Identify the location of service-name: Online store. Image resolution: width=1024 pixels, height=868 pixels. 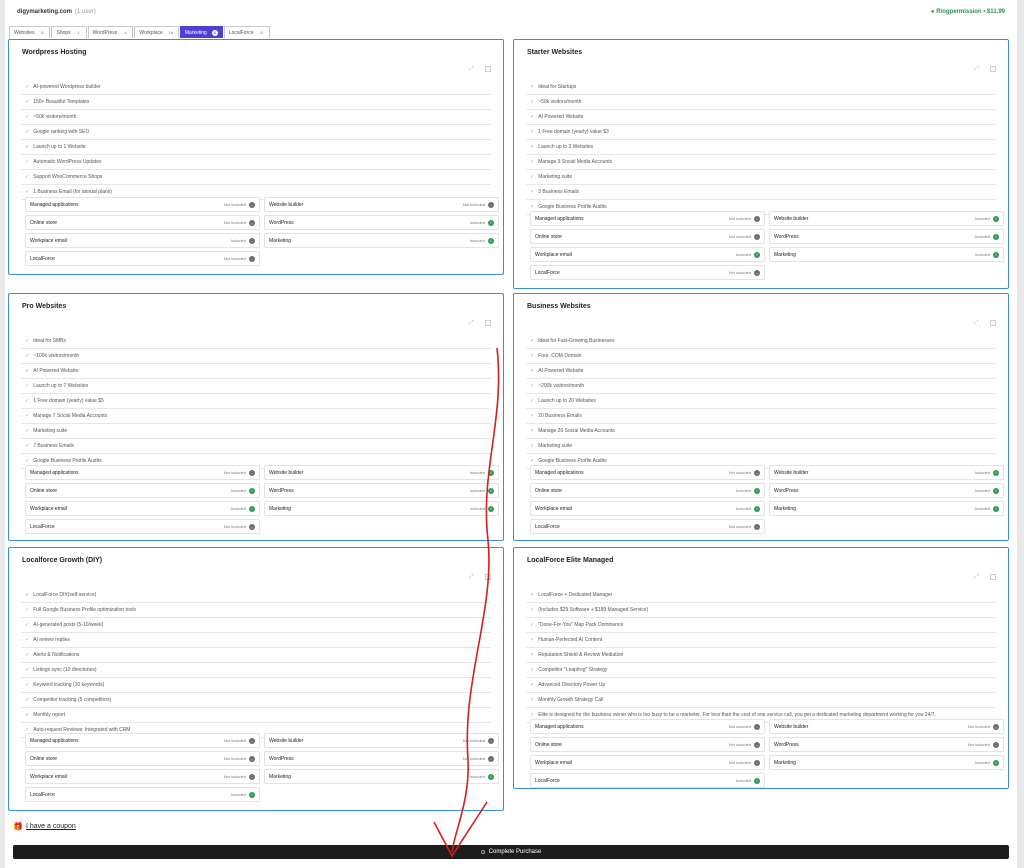
(43, 758).